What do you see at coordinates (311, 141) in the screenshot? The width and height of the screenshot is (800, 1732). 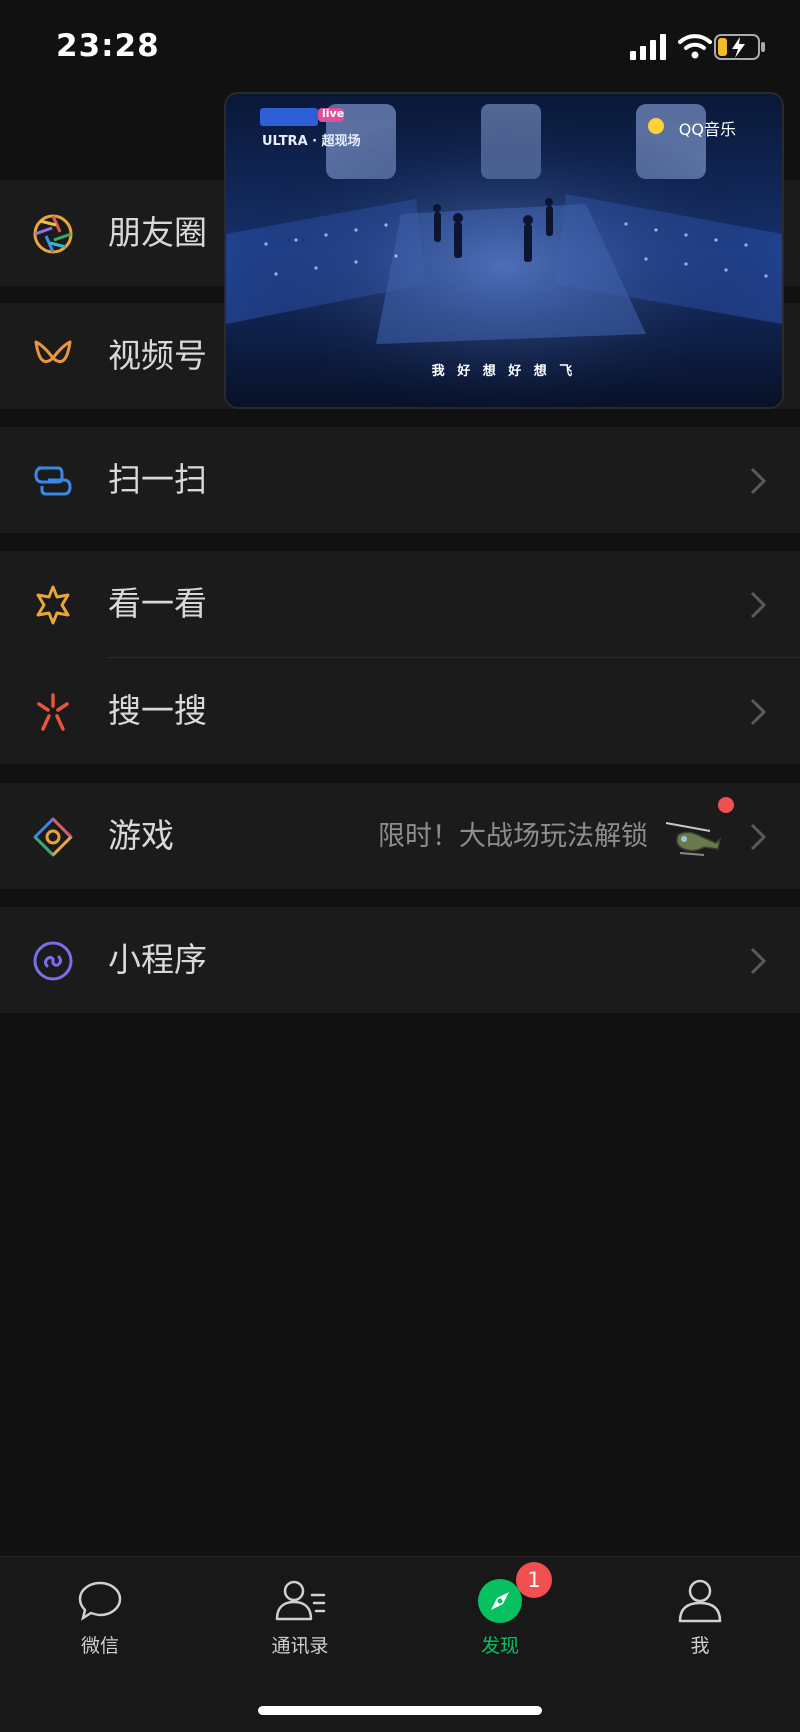 I see `video-brand-logo: ULTRA · 超现场` at bounding box center [311, 141].